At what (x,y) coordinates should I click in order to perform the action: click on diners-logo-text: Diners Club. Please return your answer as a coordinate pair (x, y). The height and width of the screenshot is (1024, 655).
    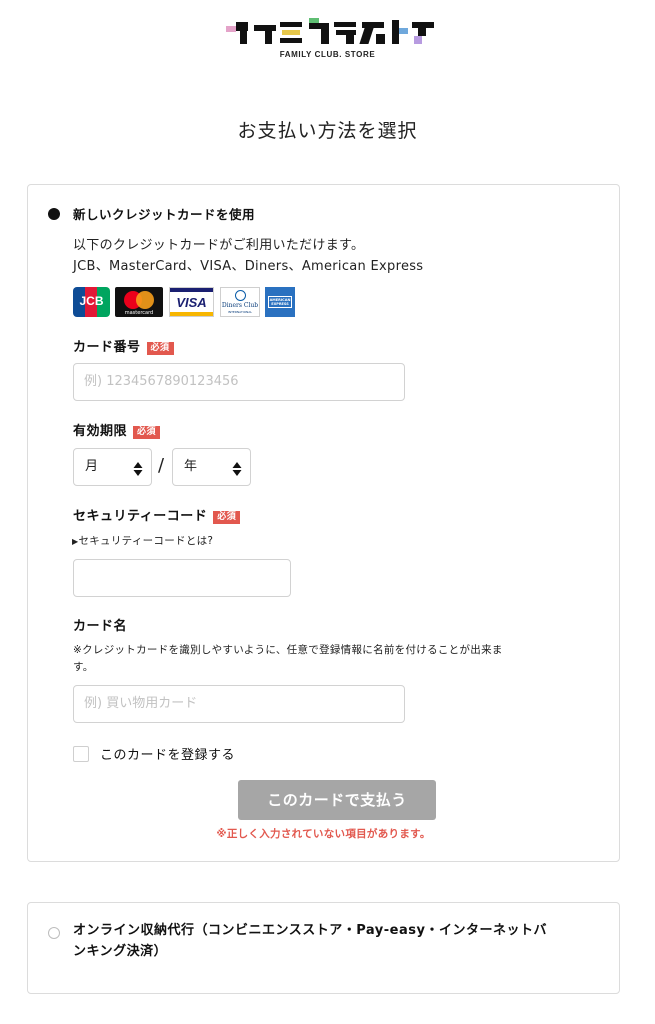
    Looking at the image, I should click on (240, 305).